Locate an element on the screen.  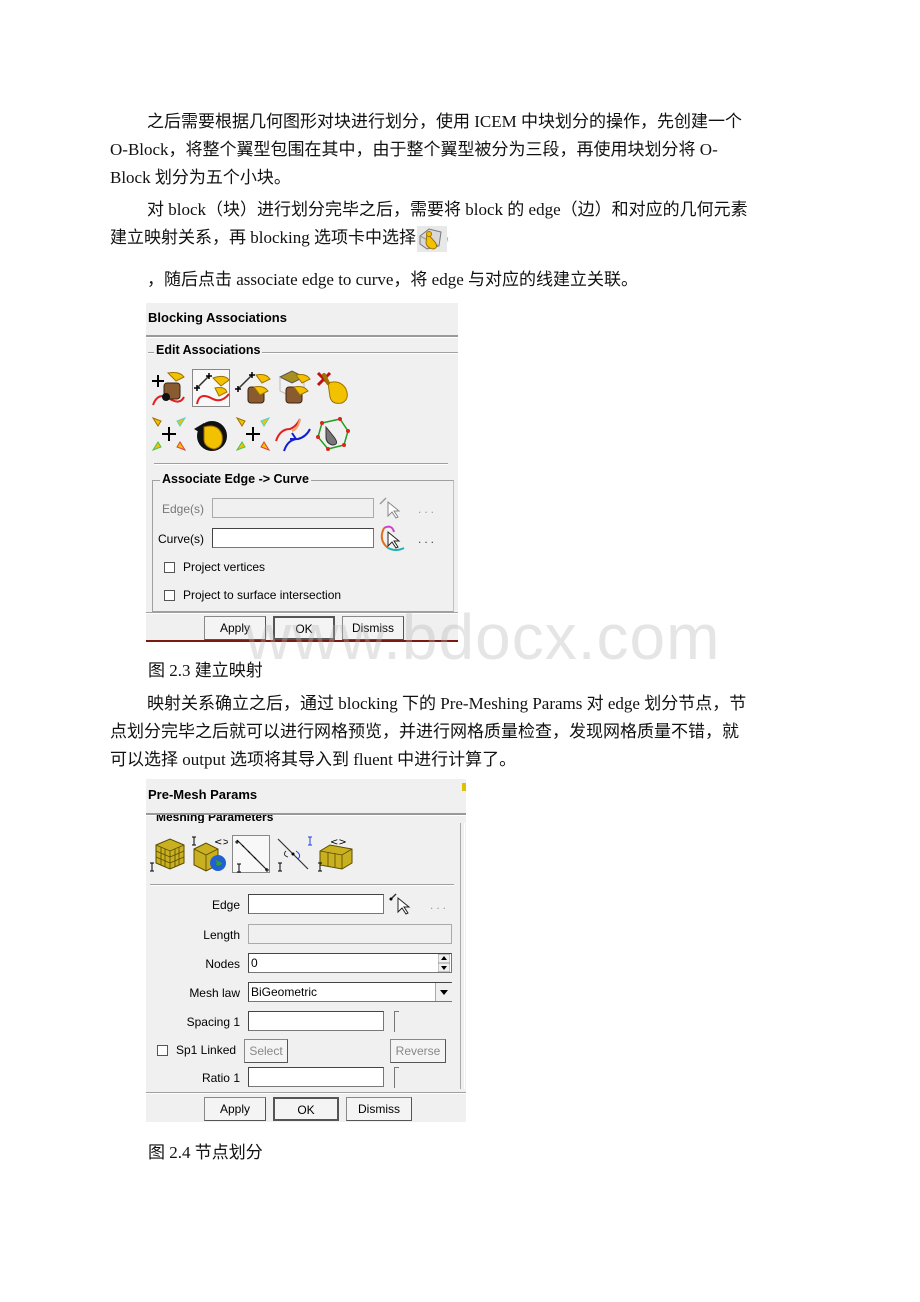
edge-label: Edge is located at coordinates (225, 905).